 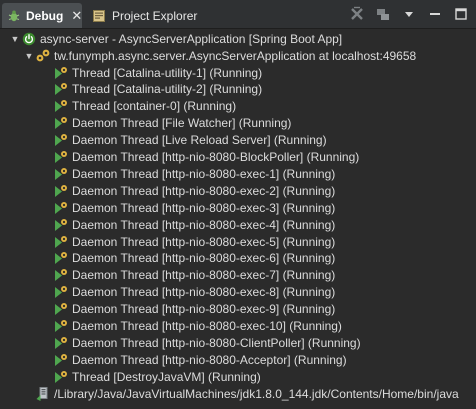 What do you see at coordinates (43, 56) in the screenshot?
I see `debug-target-icon` at bounding box center [43, 56].